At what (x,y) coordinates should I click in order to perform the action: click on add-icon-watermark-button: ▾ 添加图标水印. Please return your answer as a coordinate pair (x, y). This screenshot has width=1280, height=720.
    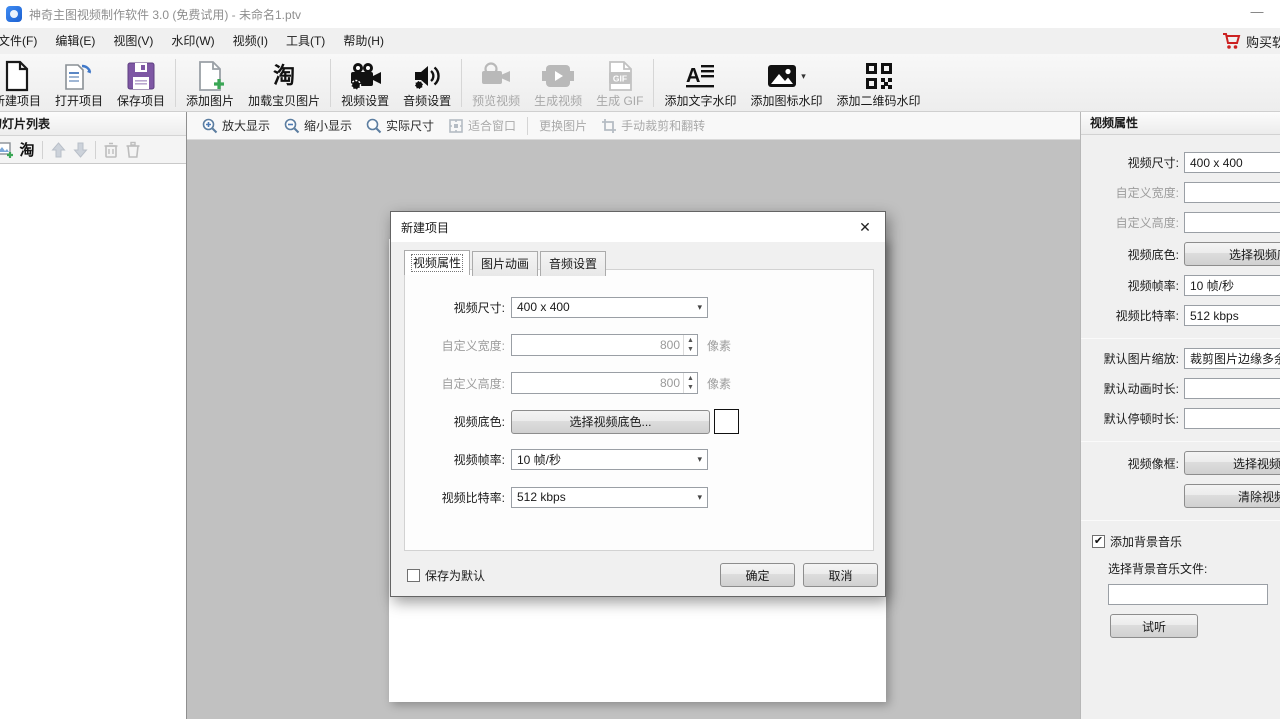
    Looking at the image, I should click on (787, 83).